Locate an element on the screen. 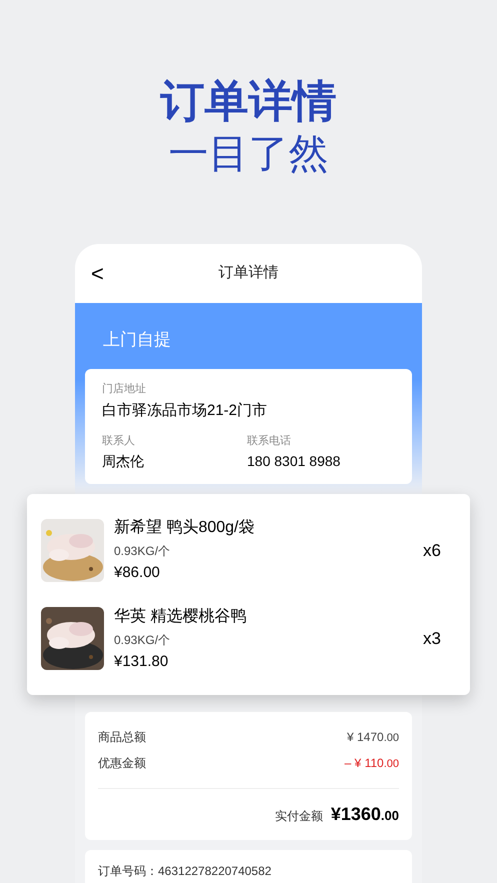 This screenshot has width=497, height=883. order-number: 订单号码：46312278220740582 is located at coordinates (185, 871).